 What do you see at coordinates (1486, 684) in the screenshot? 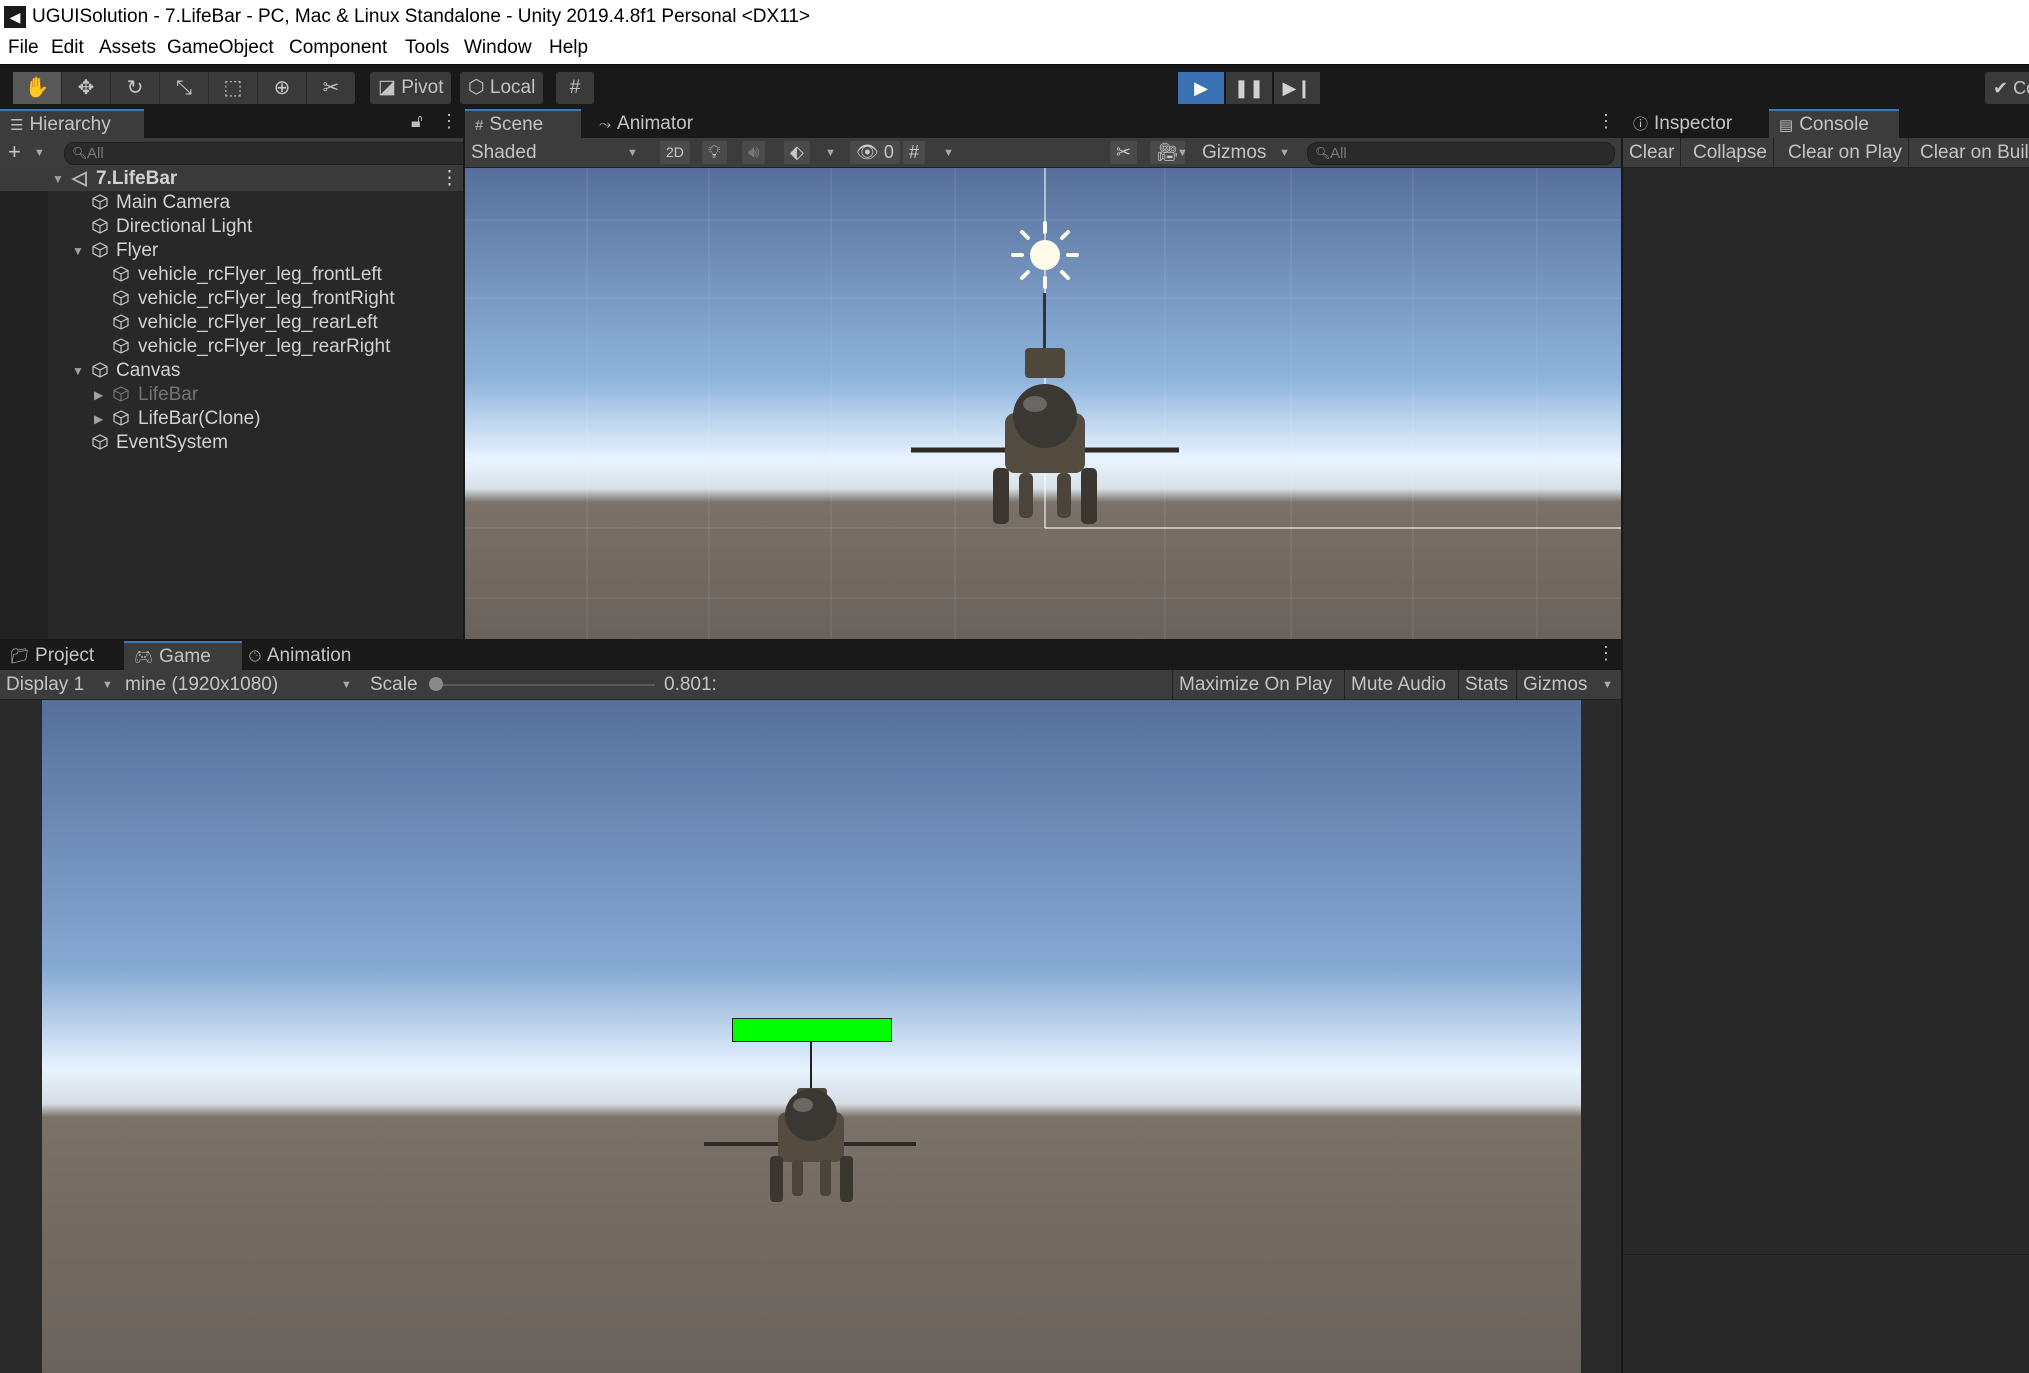
I see `stats-toggle: Stats` at bounding box center [1486, 684].